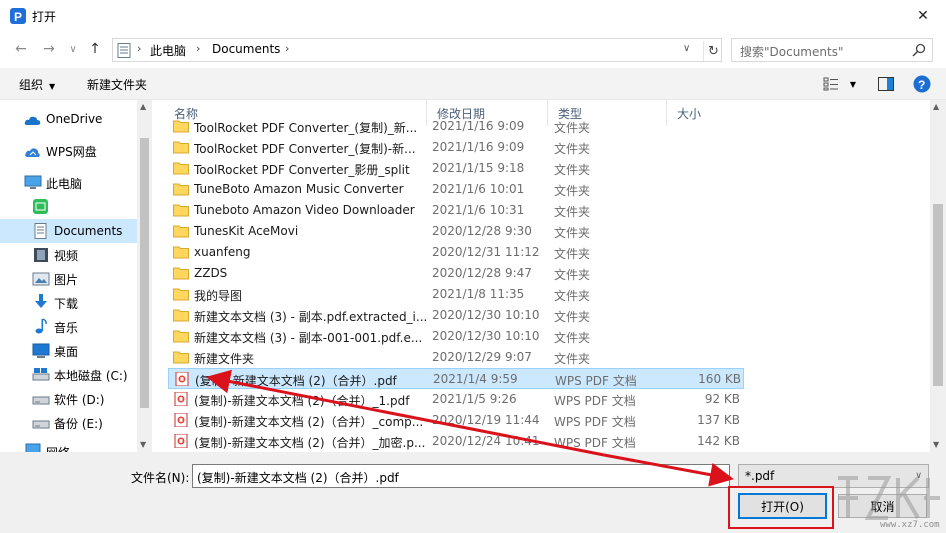 This screenshot has height=533, width=946. What do you see at coordinates (456, 252) in the screenshot?
I see `folder-row: xuanfeng 2020/12/31 11:12 文件夹` at bounding box center [456, 252].